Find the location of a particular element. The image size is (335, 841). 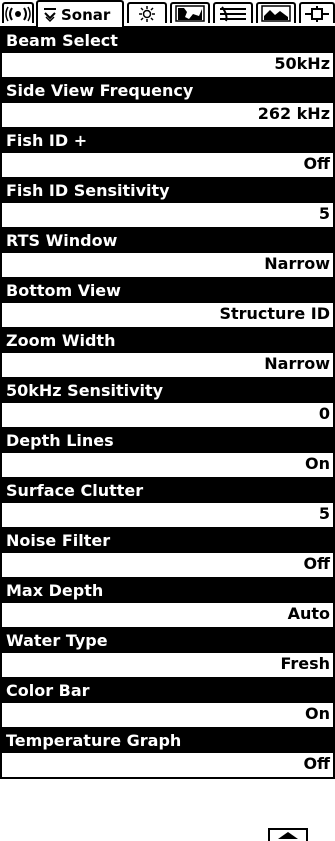

tab-map is located at coordinates (190, 12).